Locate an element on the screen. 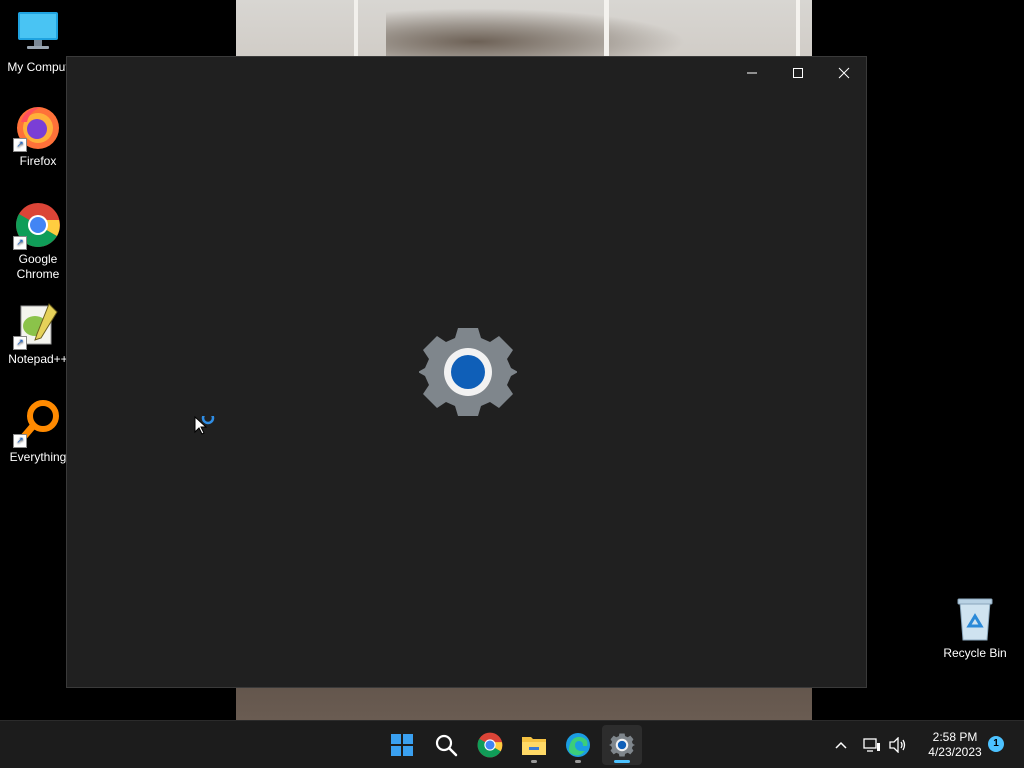  desktop-icon-label: Notepad++ is located at coordinates (38, 359).